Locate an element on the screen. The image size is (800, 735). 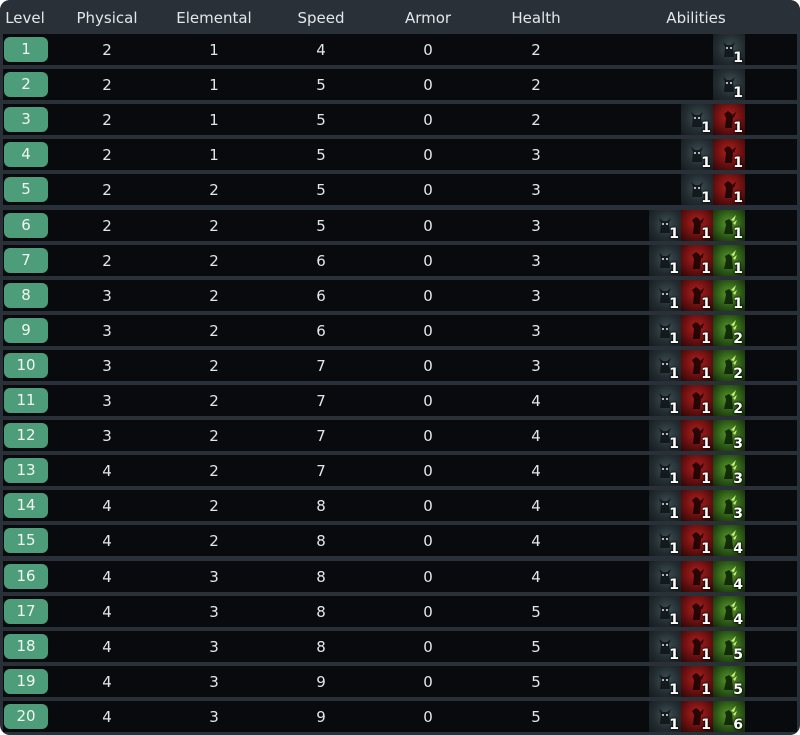
health-value: 5 is located at coordinates (536, 681).